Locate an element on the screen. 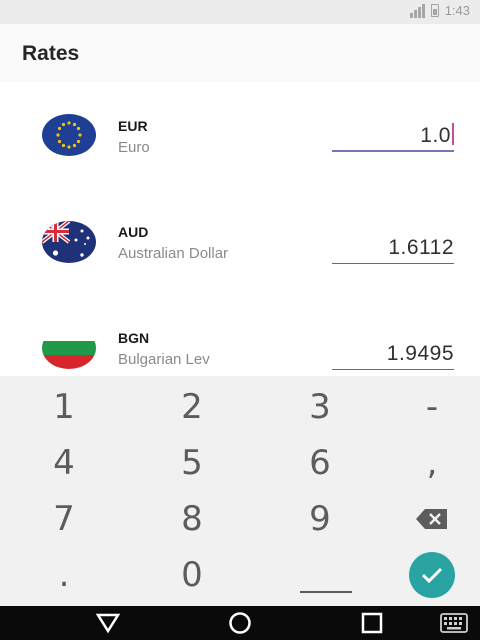  checkmark-icon is located at coordinates (432, 575).